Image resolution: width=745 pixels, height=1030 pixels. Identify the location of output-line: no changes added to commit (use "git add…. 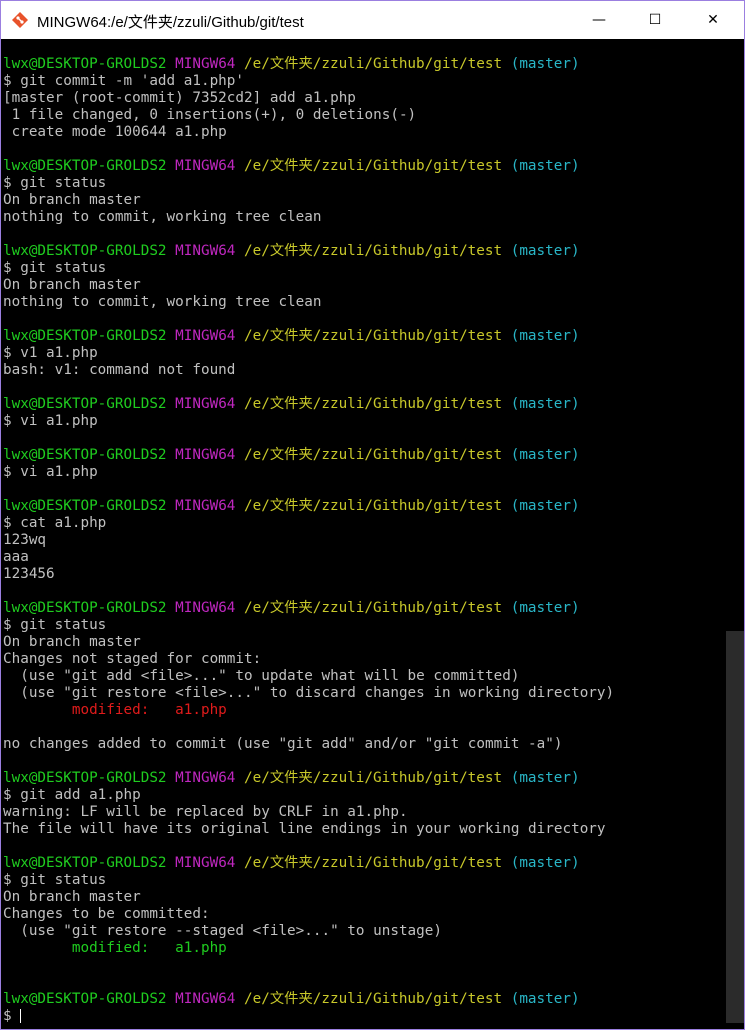
(283, 744).